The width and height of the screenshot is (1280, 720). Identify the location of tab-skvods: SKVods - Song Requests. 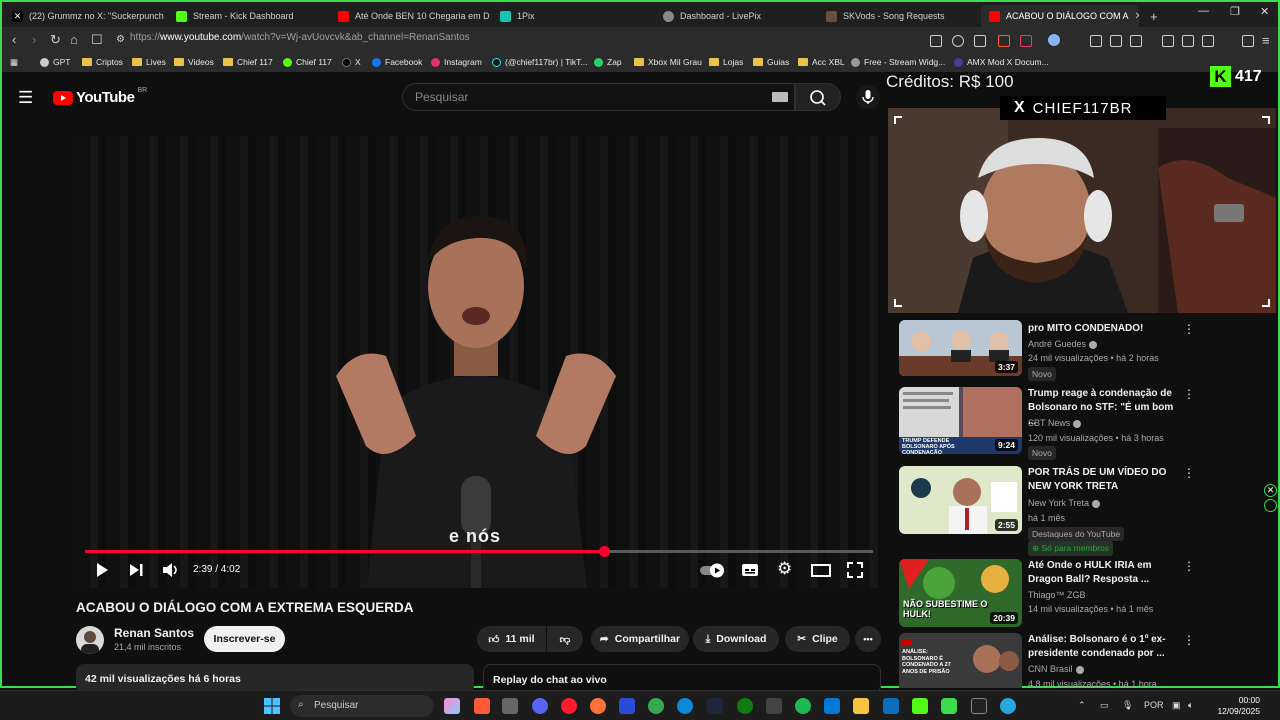
(898, 16).